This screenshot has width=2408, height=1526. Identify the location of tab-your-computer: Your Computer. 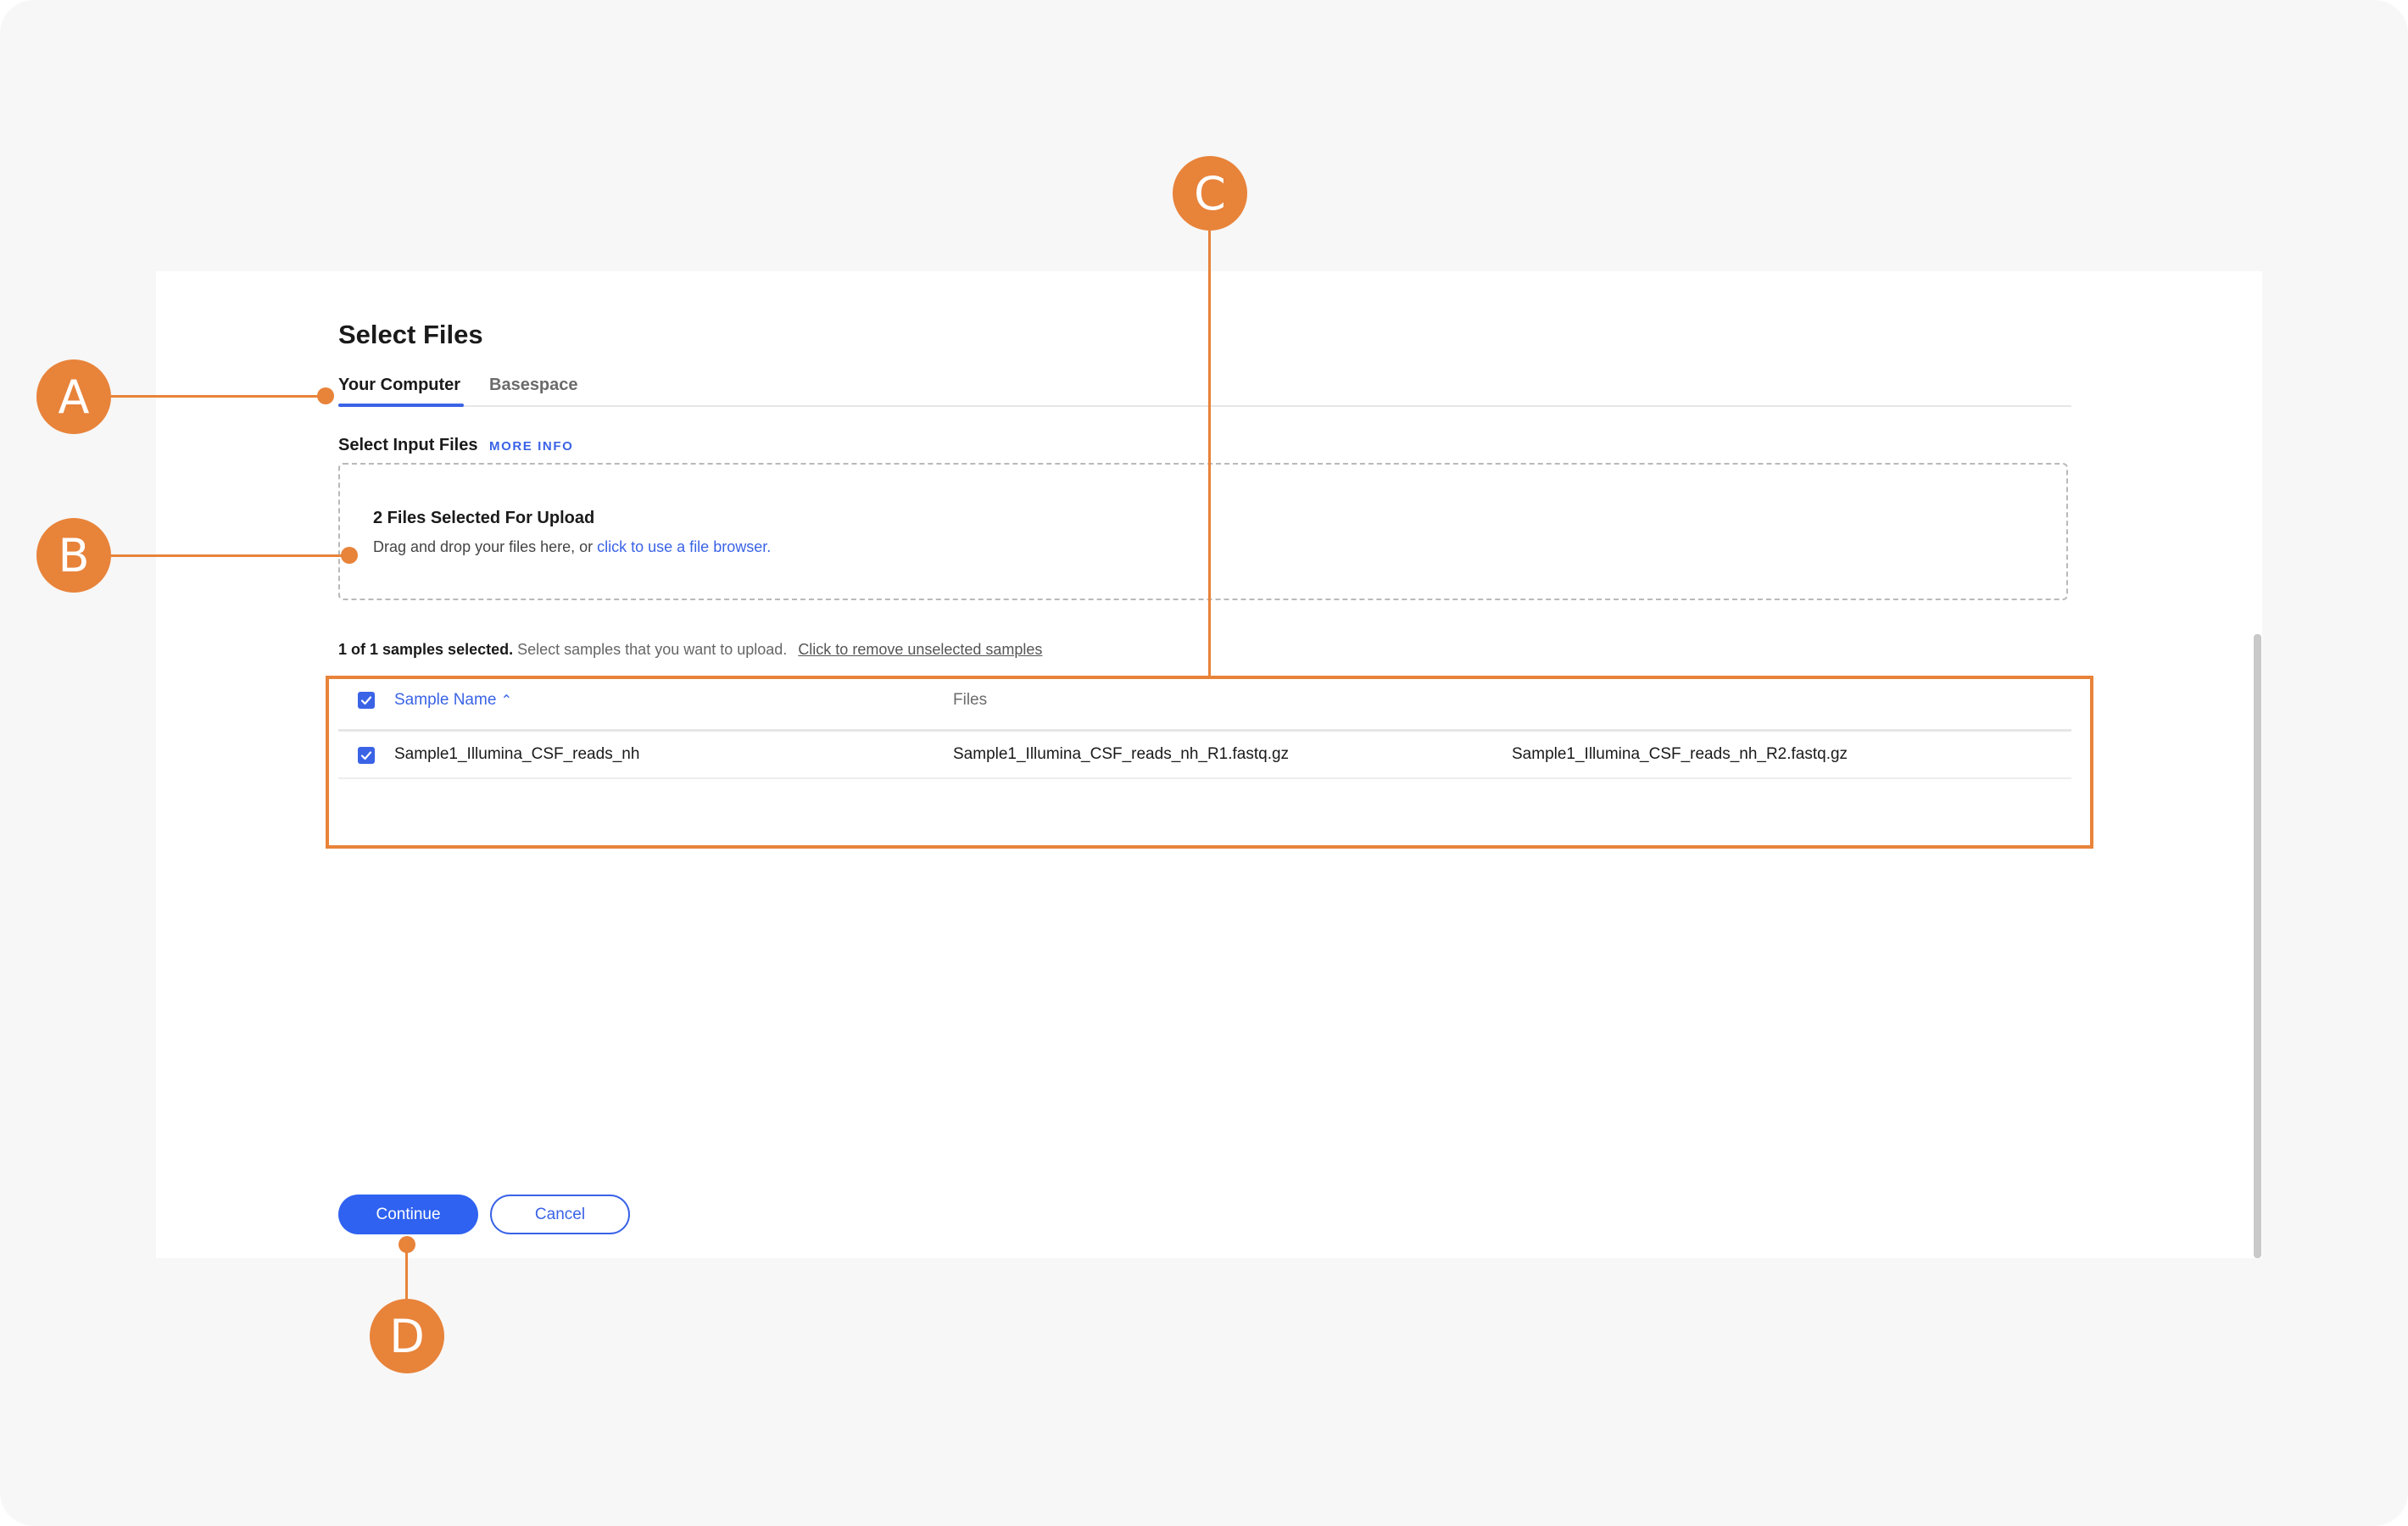
(399, 385).